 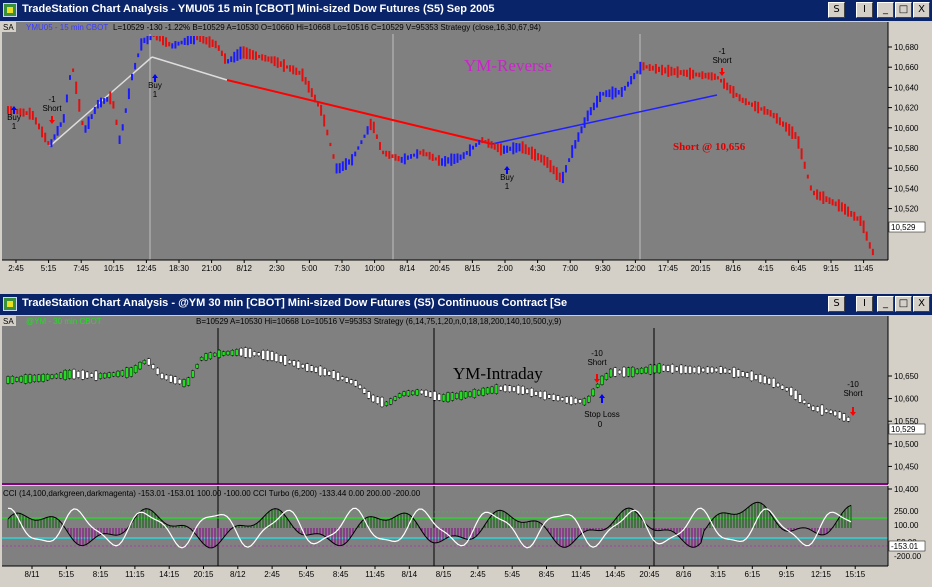 What do you see at coordinates (853, 384) in the screenshot?
I see `signal-qty: -10` at bounding box center [853, 384].